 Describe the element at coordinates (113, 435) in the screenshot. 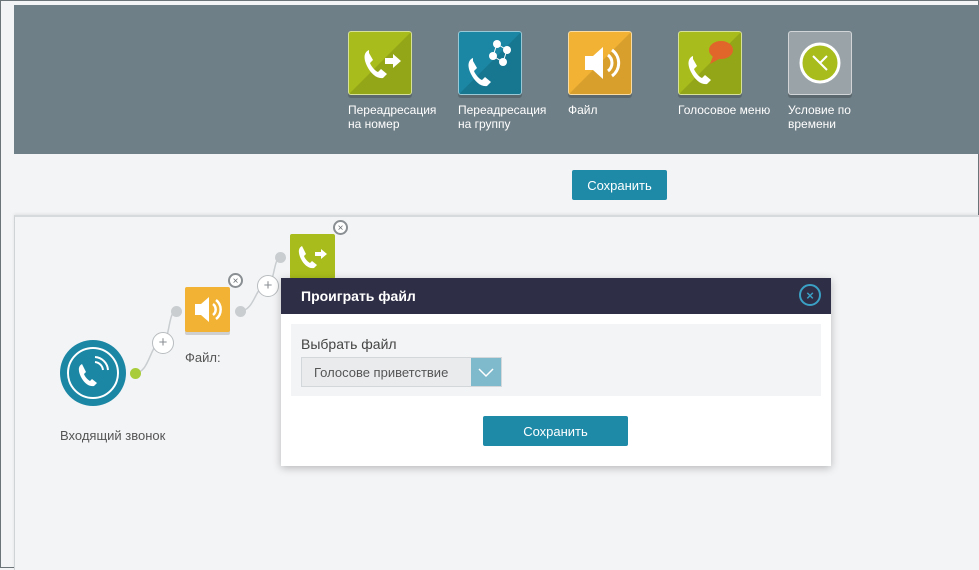

I see `incoming-call-label: Входящий звонок` at that location.